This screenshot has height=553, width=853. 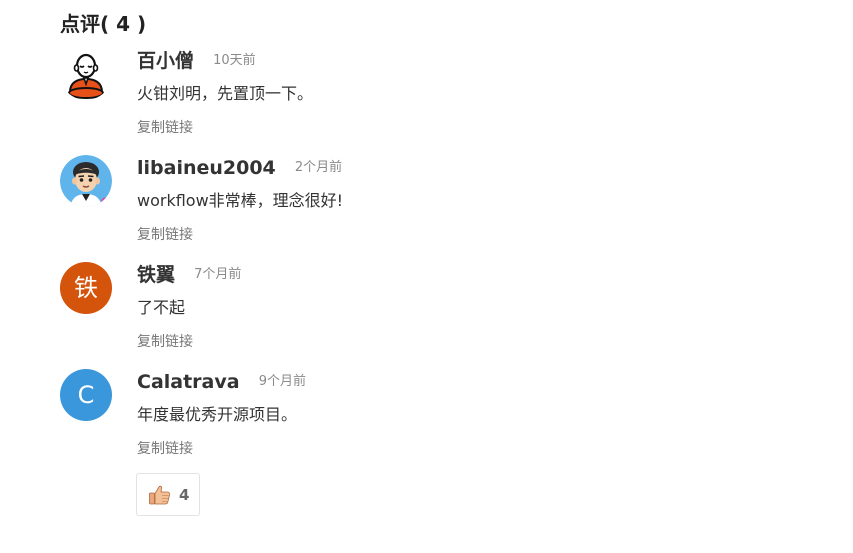 What do you see at coordinates (234, 60) in the screenshot?
I see `comment-time: 10天前` at bounding box center [234, 60].